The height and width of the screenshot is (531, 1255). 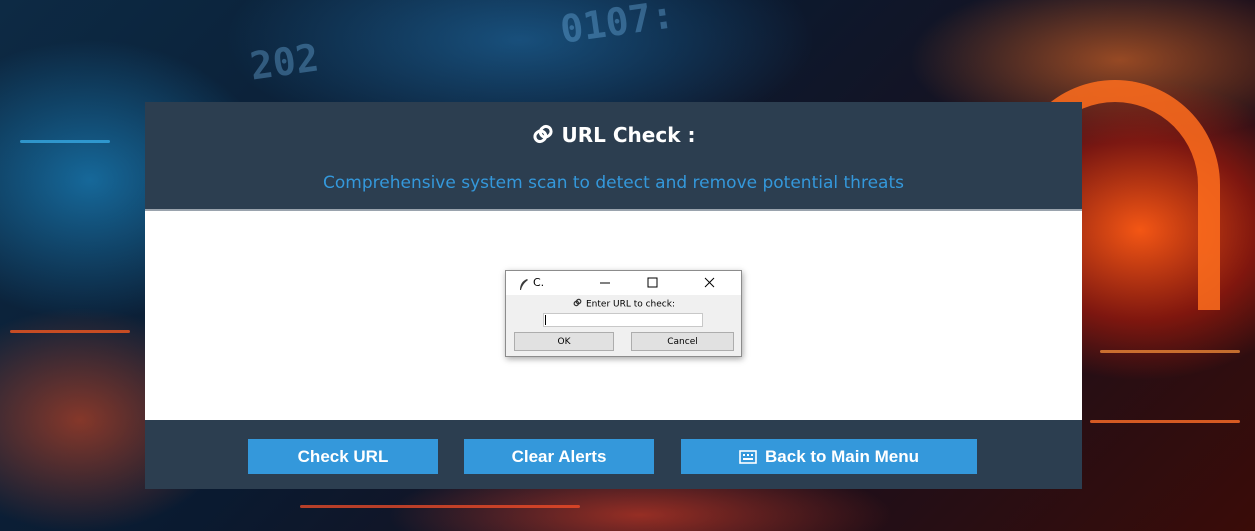 What do you see at coordinates (284, 62) in the screenshot?
I see `background-digits: 202` at bounding box center [284, 62].